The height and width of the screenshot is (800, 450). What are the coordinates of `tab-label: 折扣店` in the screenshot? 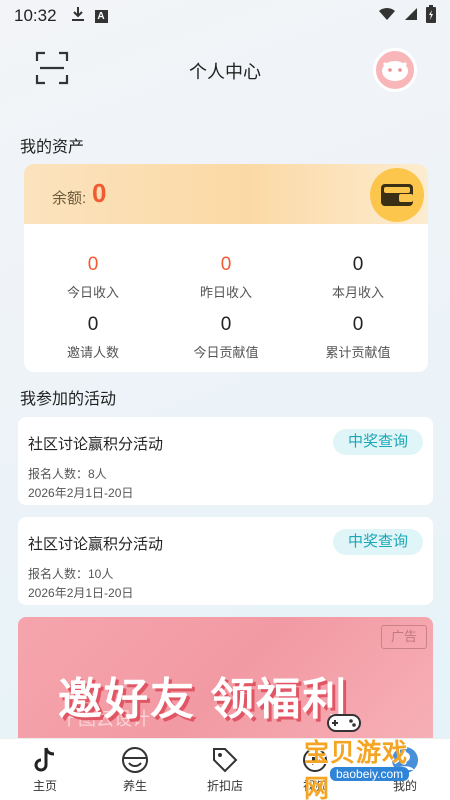 It's located at (224, 786).